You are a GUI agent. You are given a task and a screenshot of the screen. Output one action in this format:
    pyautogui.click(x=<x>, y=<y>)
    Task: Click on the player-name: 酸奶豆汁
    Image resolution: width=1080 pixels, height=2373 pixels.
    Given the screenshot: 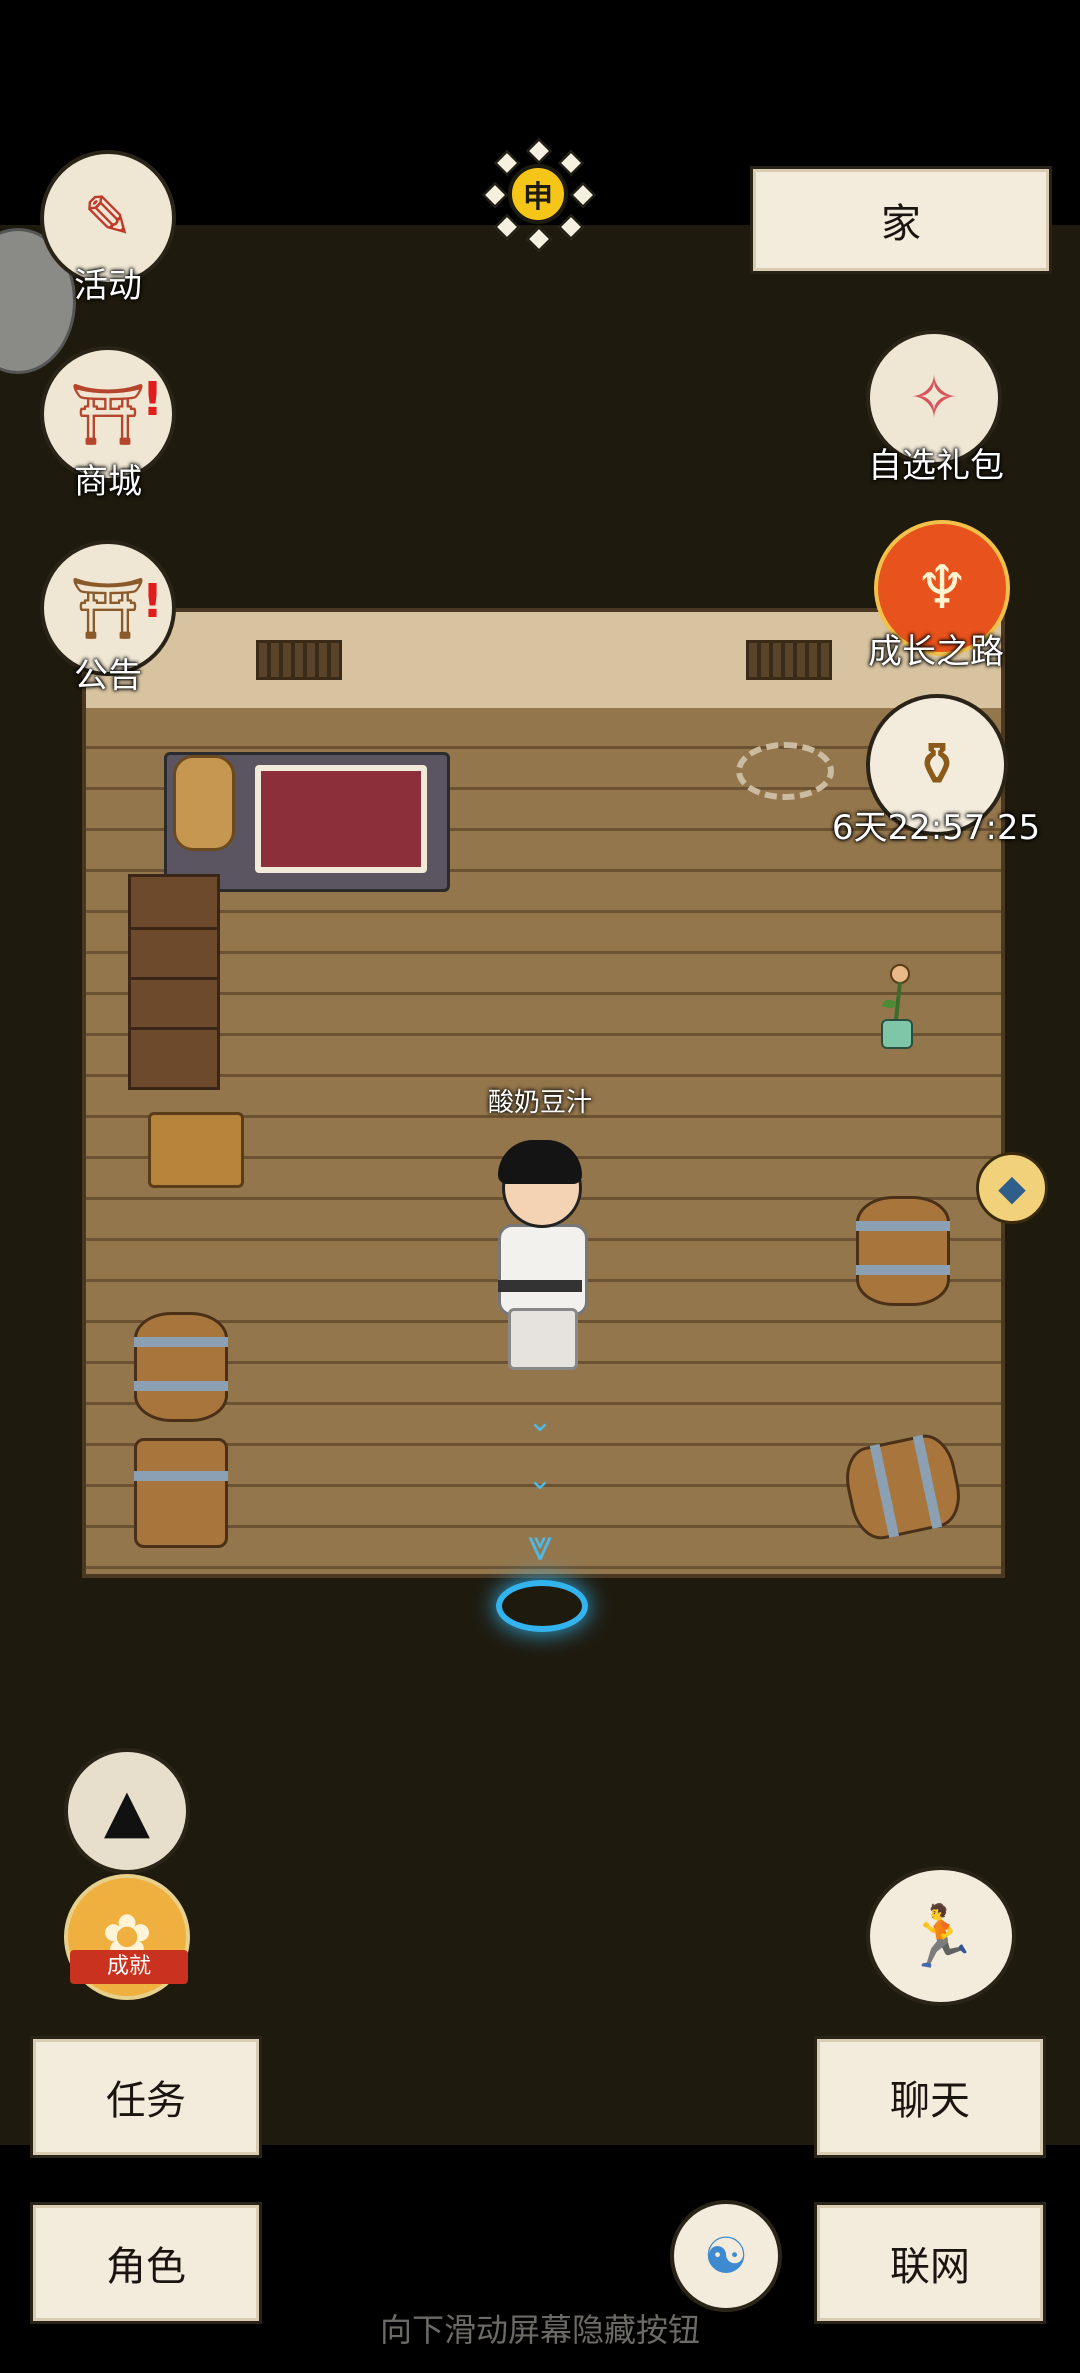 What is the action you would take?
    pyautogui.click(x=539, y=1103)
    